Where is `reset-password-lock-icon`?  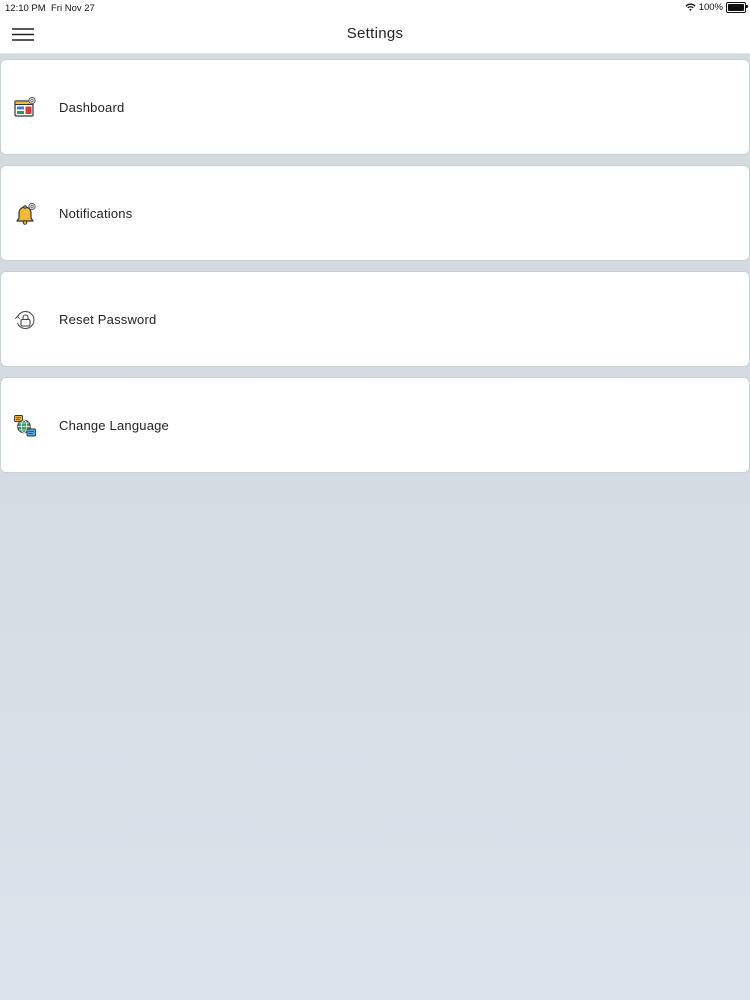 reset-password-lock-icon is located at coordinates (24, 320).